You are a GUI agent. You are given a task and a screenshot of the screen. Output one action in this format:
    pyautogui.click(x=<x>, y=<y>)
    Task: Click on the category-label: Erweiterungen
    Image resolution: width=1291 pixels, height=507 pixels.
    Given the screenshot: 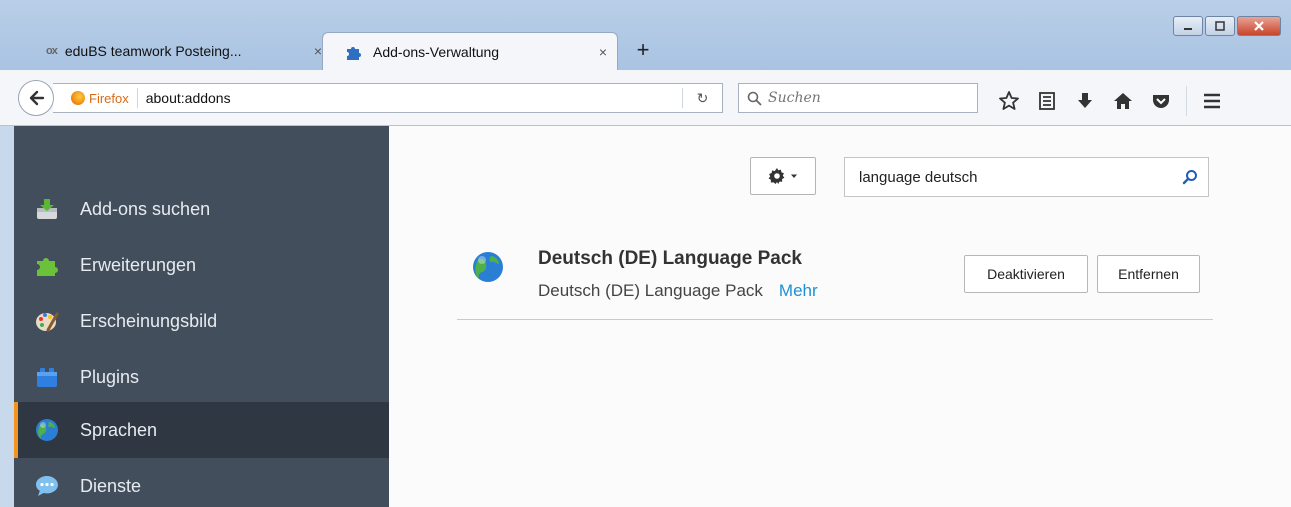 What is the action you would take?
    pyautogui.click(x=138, y=264)
    